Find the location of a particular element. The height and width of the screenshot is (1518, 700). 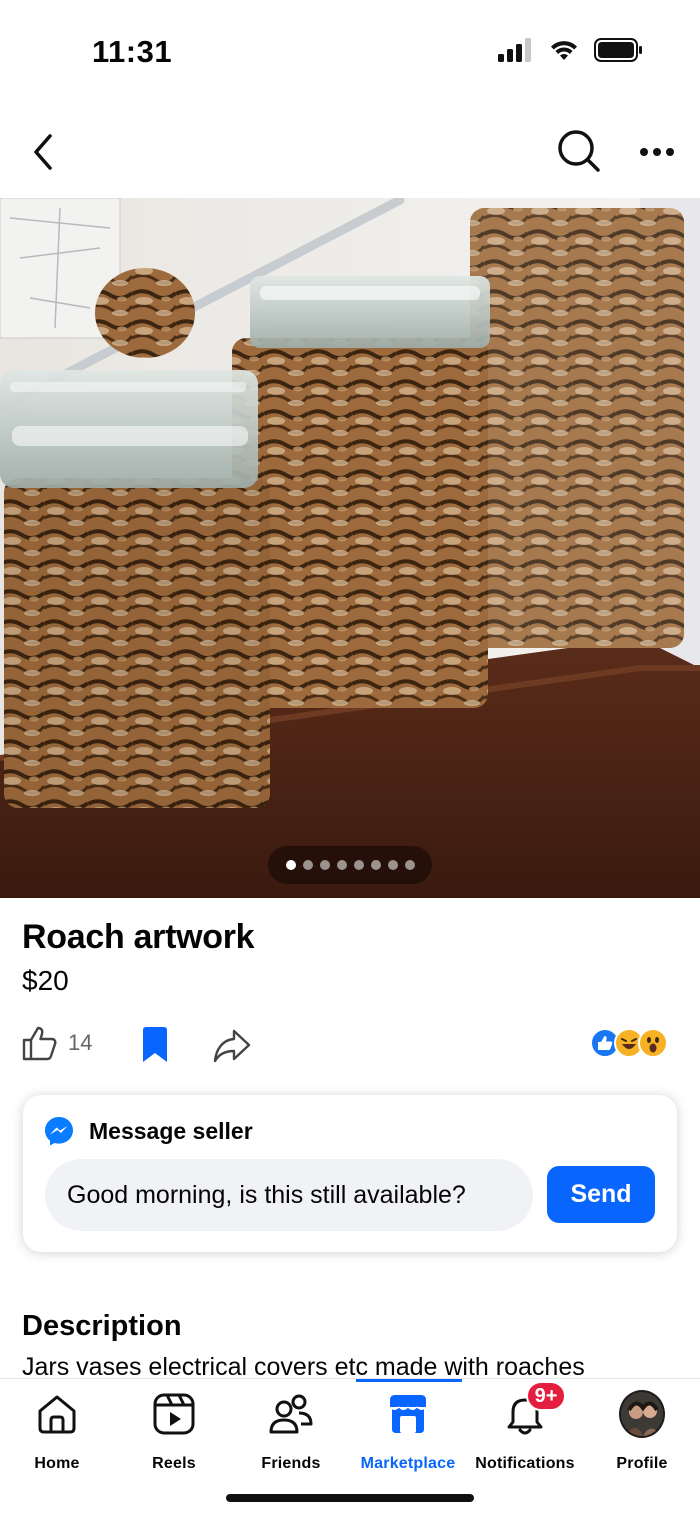

bookmark-icon is located at coordinates (155, 1044).